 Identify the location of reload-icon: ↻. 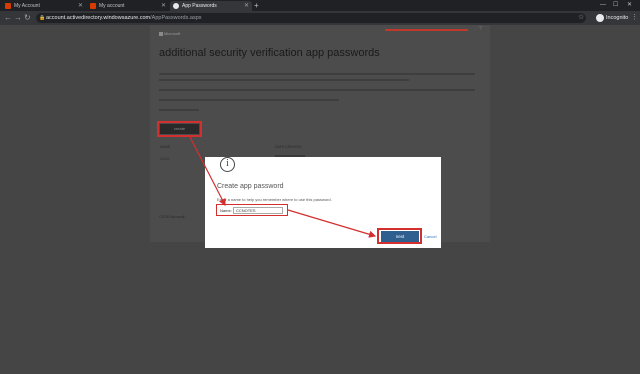
(27, 18).